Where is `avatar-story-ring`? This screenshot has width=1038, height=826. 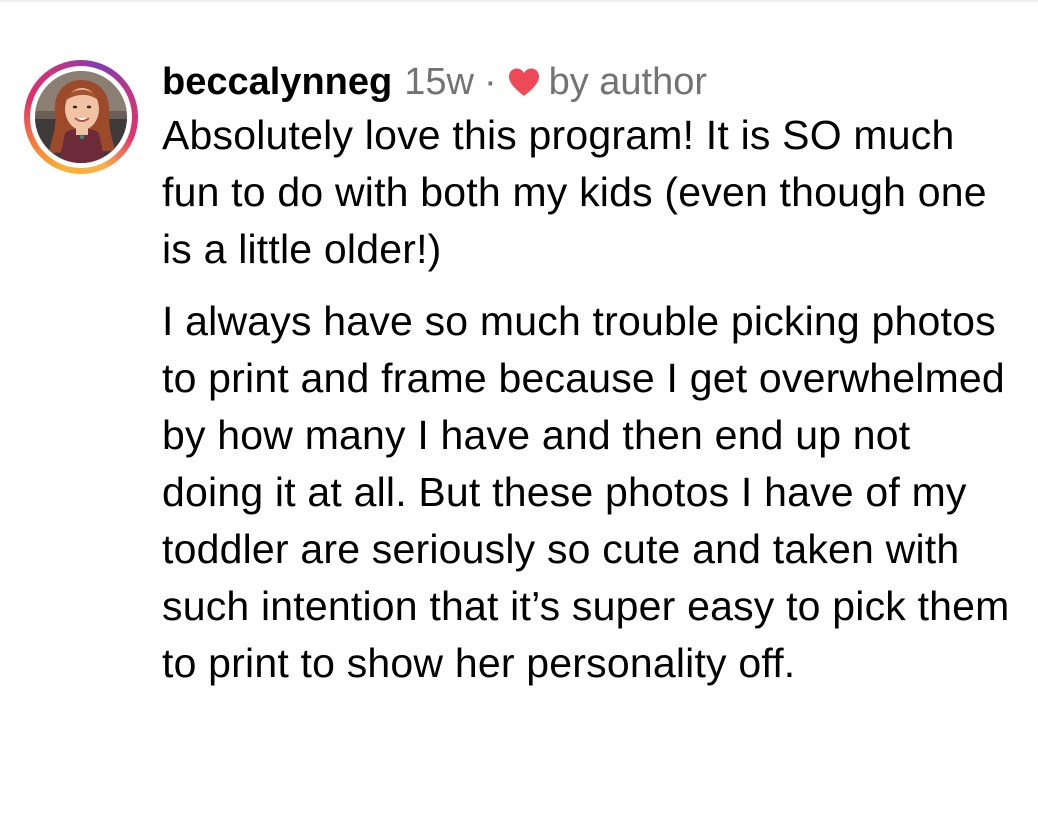 avatar-story-ring is located at coordinates (81, 117).